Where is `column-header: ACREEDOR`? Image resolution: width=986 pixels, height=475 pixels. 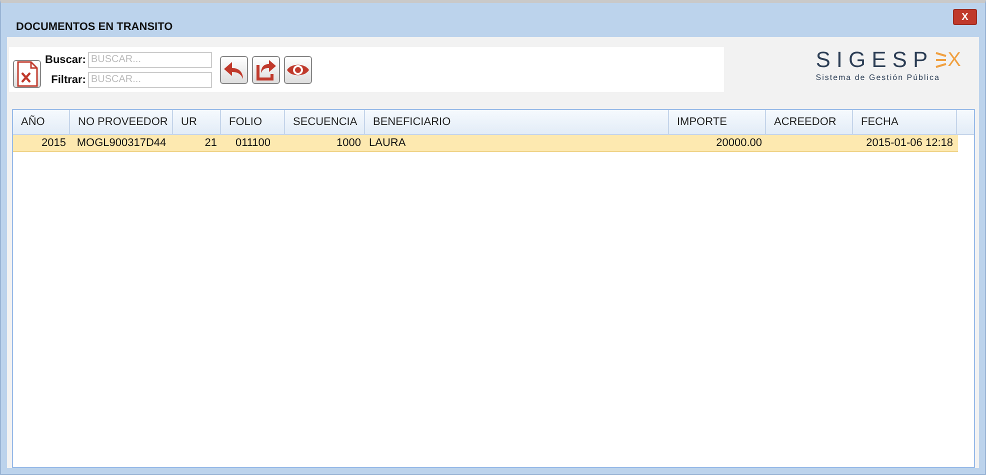
column-header: ACREEDOR is located at coordinates (809, 122).